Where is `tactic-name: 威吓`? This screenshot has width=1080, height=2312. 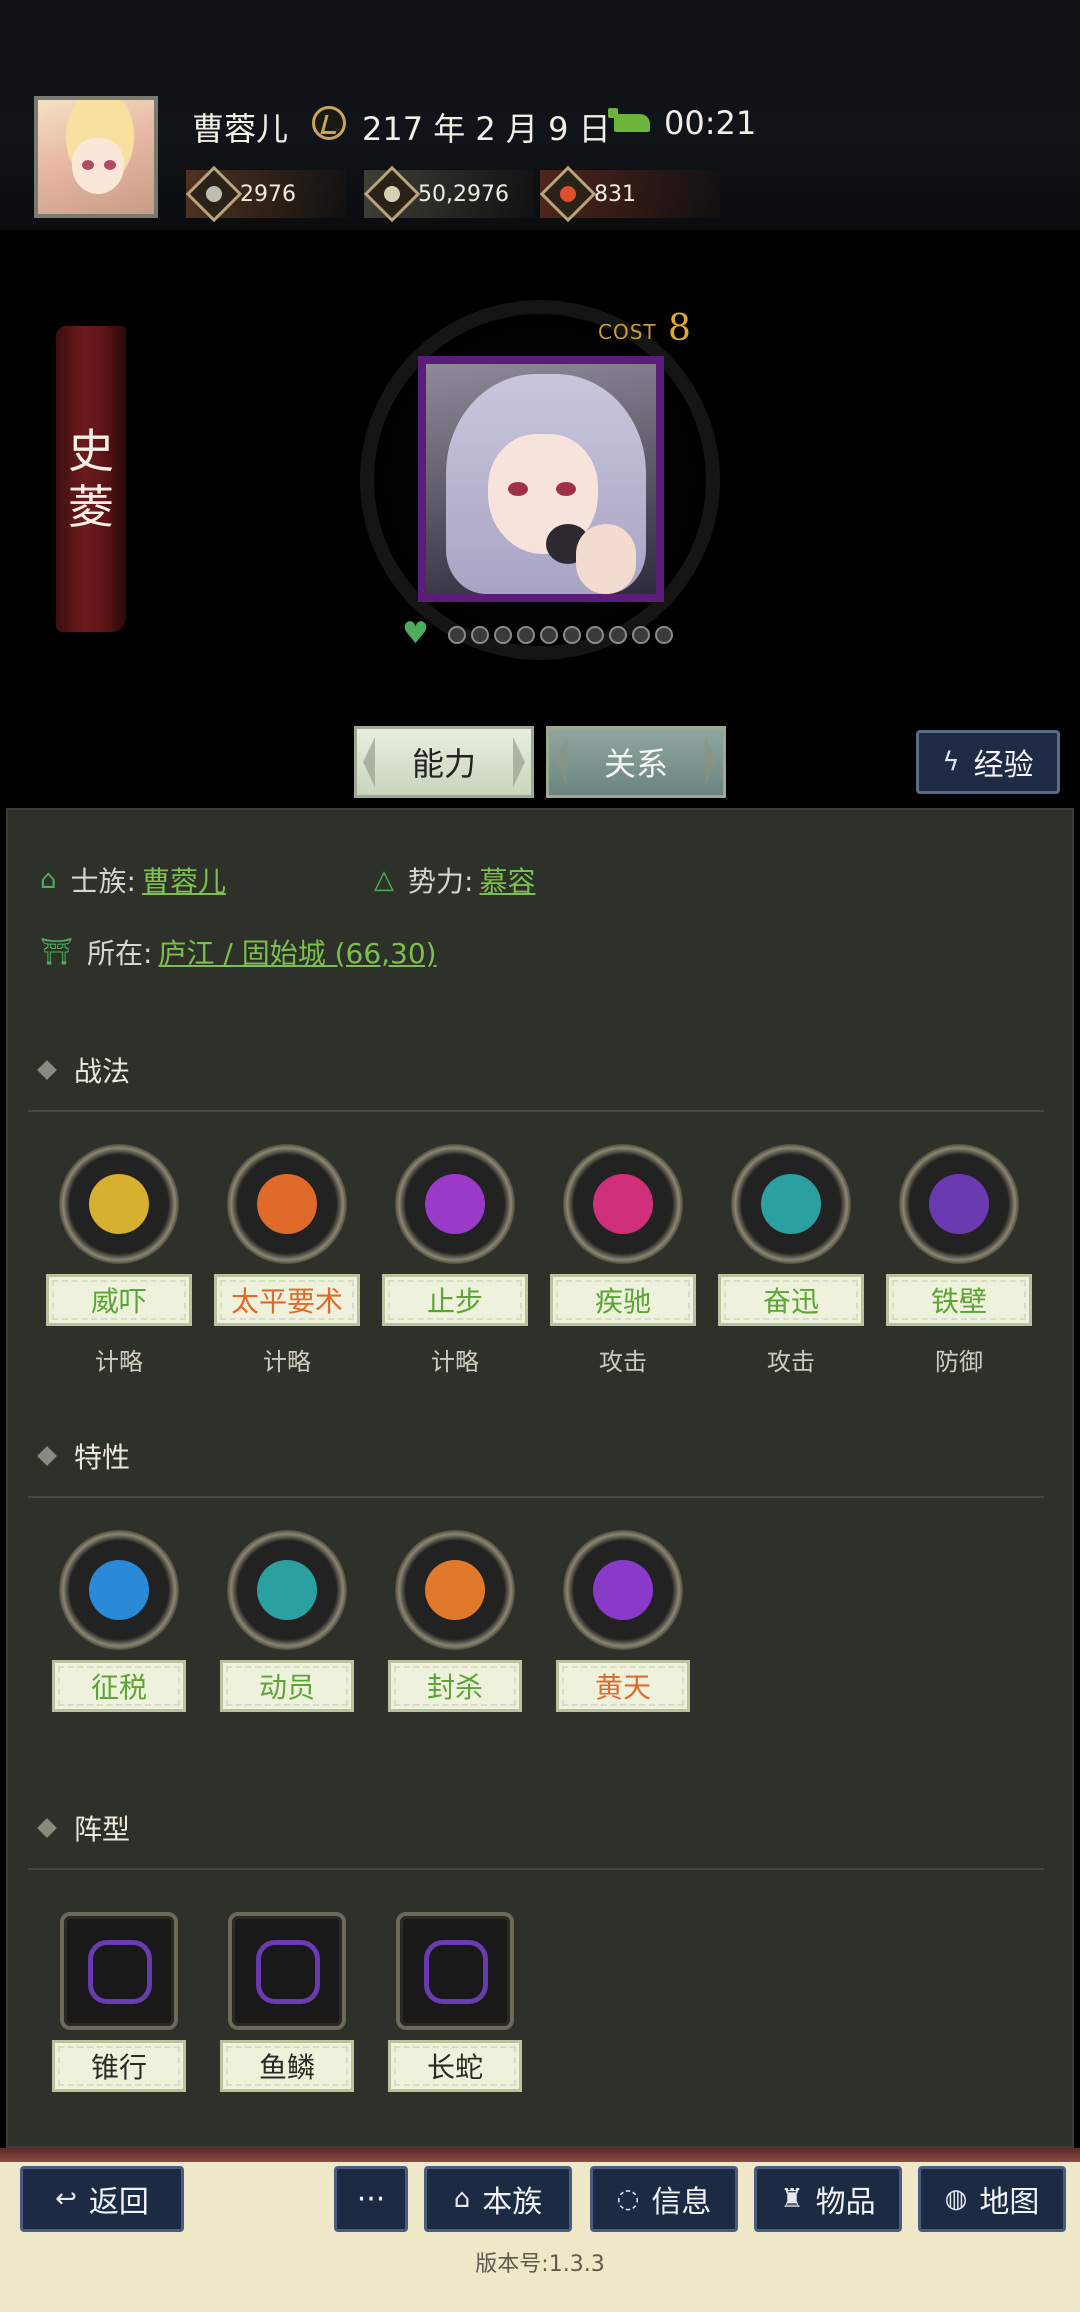
tactic-name: 威吓 is located at coordinates (119, 1300).